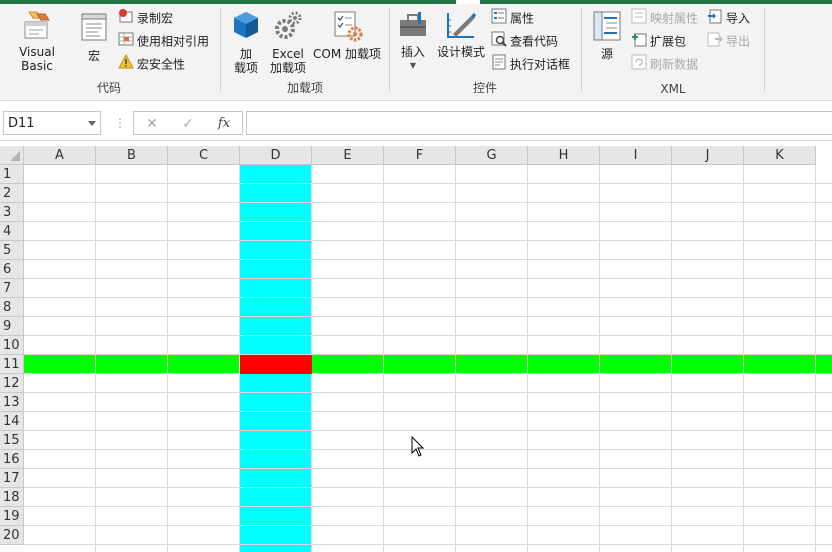 This screenshot has height=552, width=832. Describe the element at coordinates (60, 155) in the screenshot. I see `column-header-a: A` at that location.